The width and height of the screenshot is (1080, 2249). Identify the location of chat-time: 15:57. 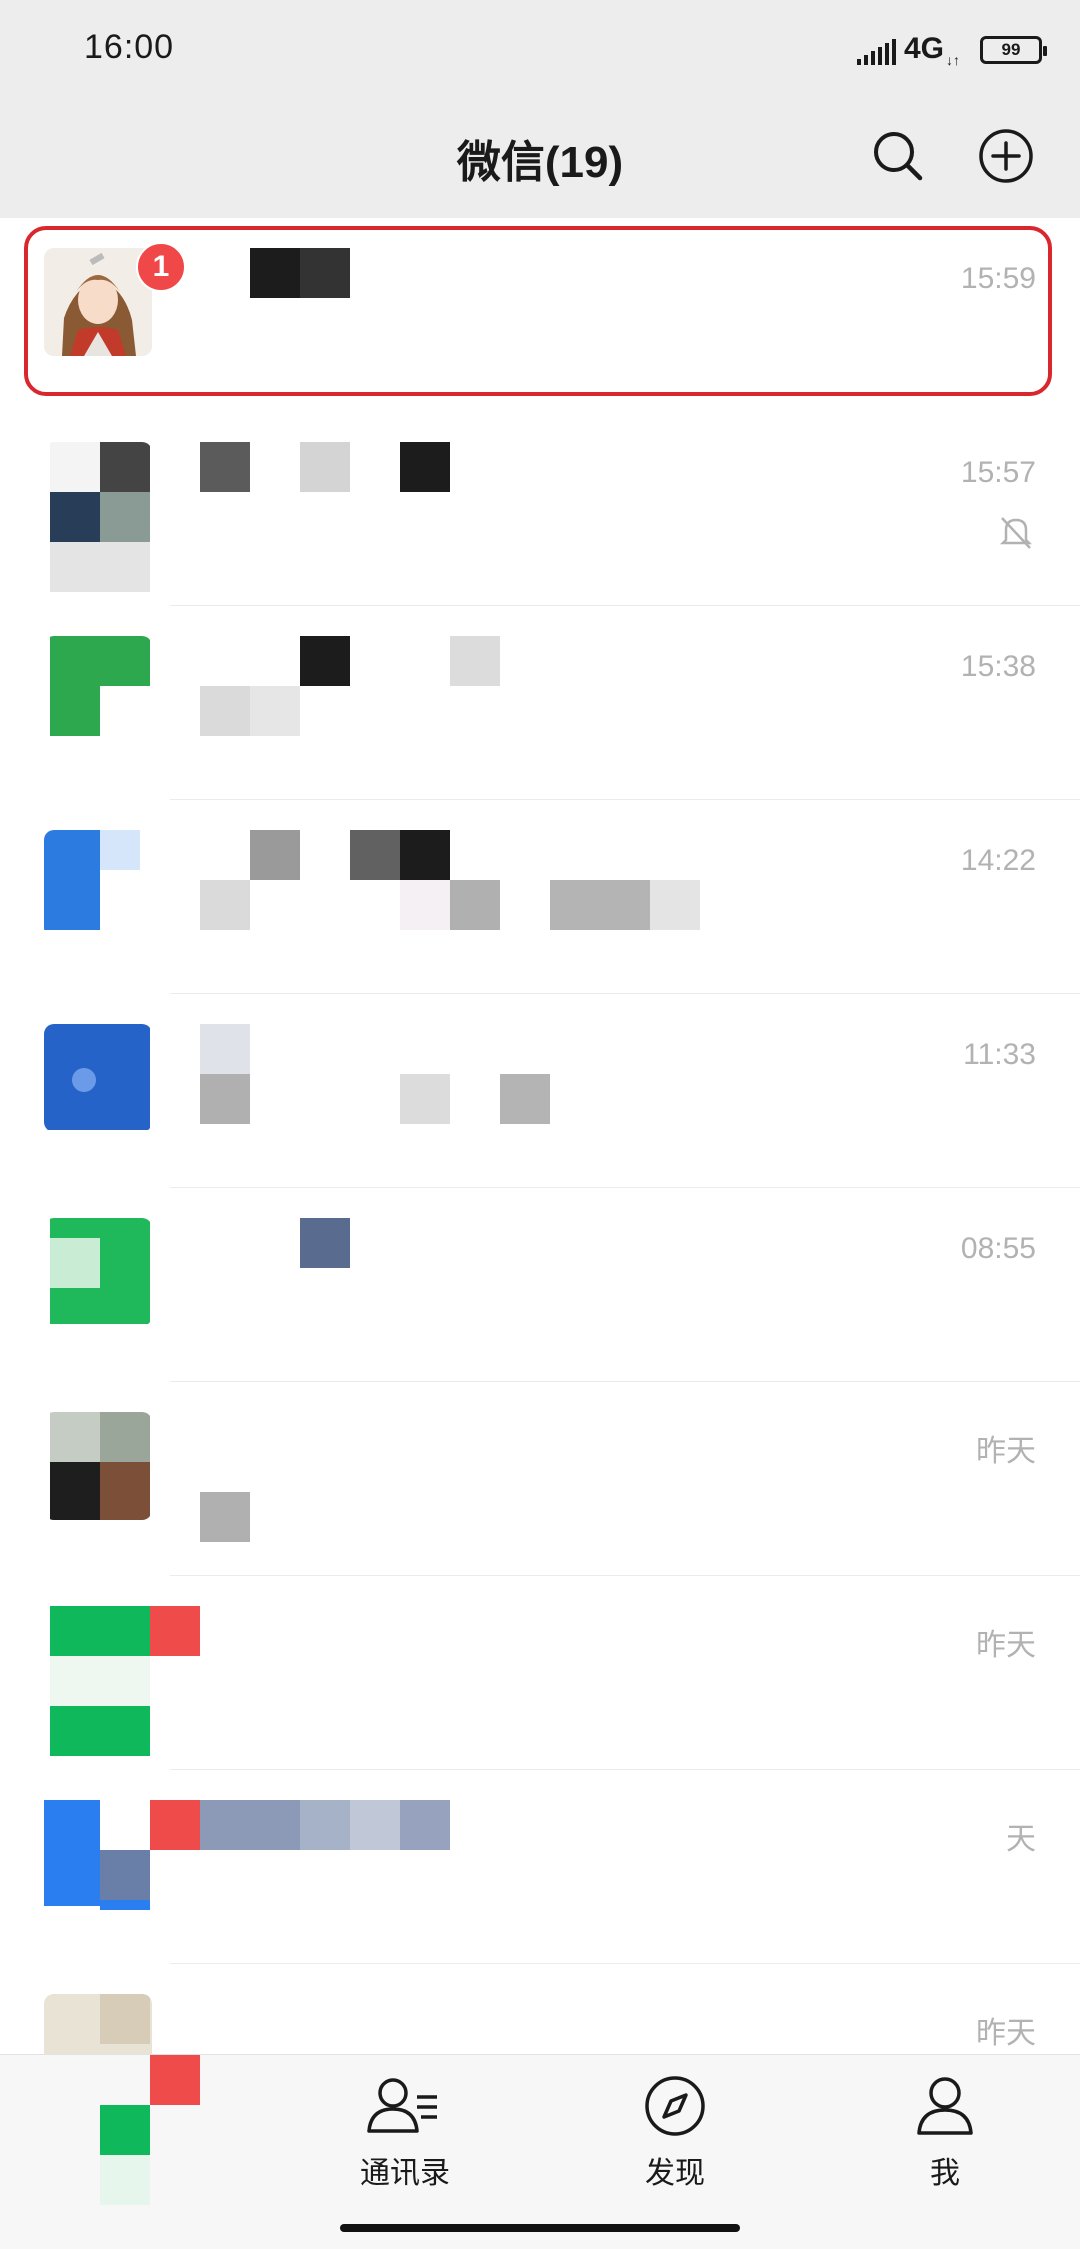
(998, 472).